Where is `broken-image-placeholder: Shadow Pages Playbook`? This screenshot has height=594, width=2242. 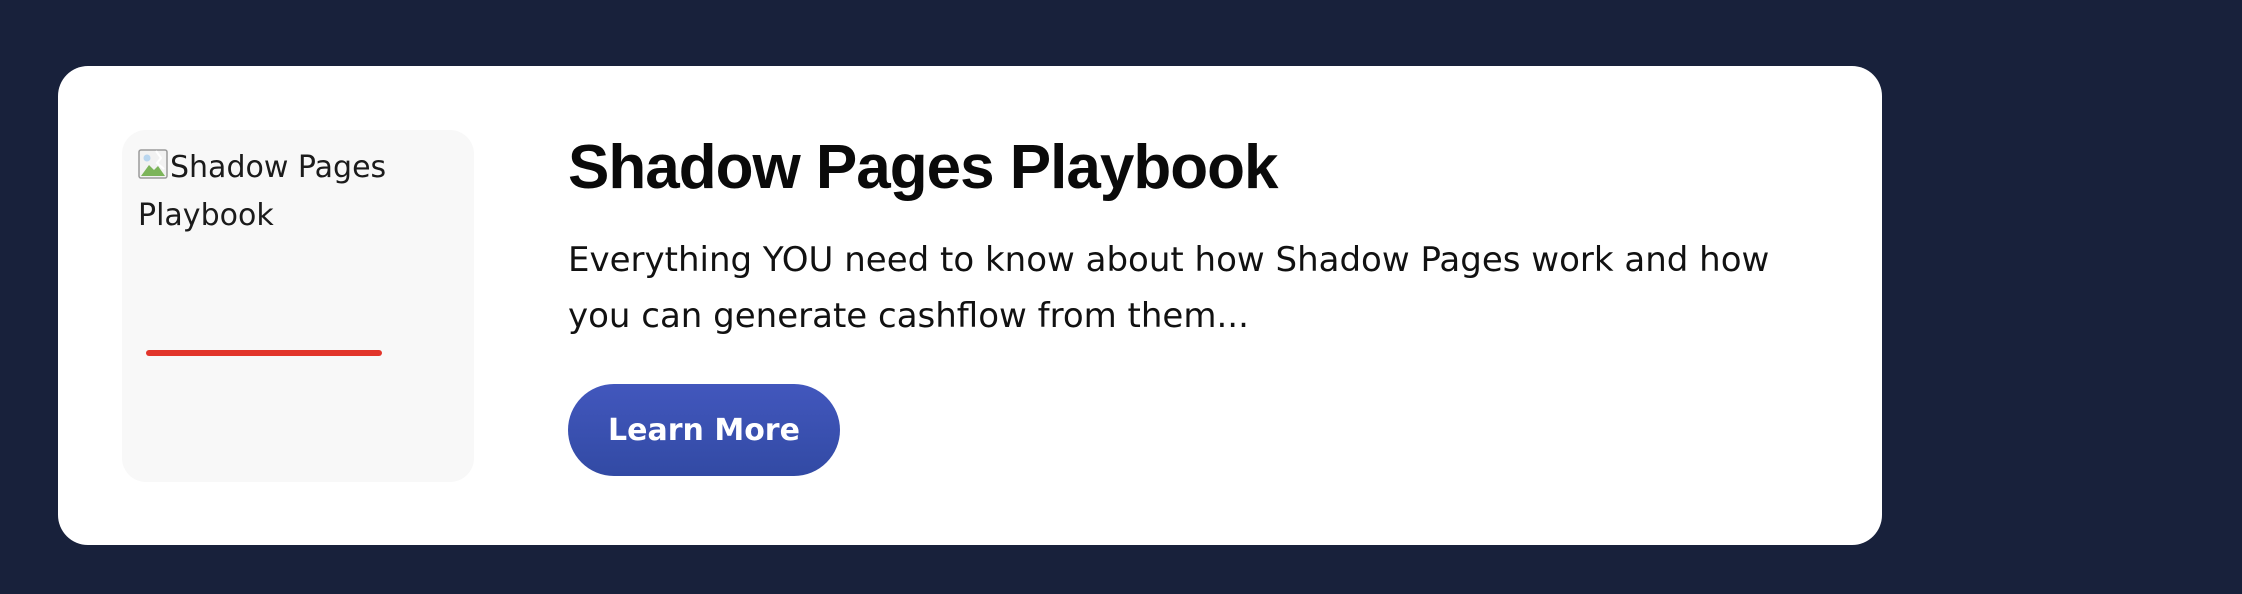 broken-image-placeholder: Shadow Pages Playbook is located at coordinates (288, 192).